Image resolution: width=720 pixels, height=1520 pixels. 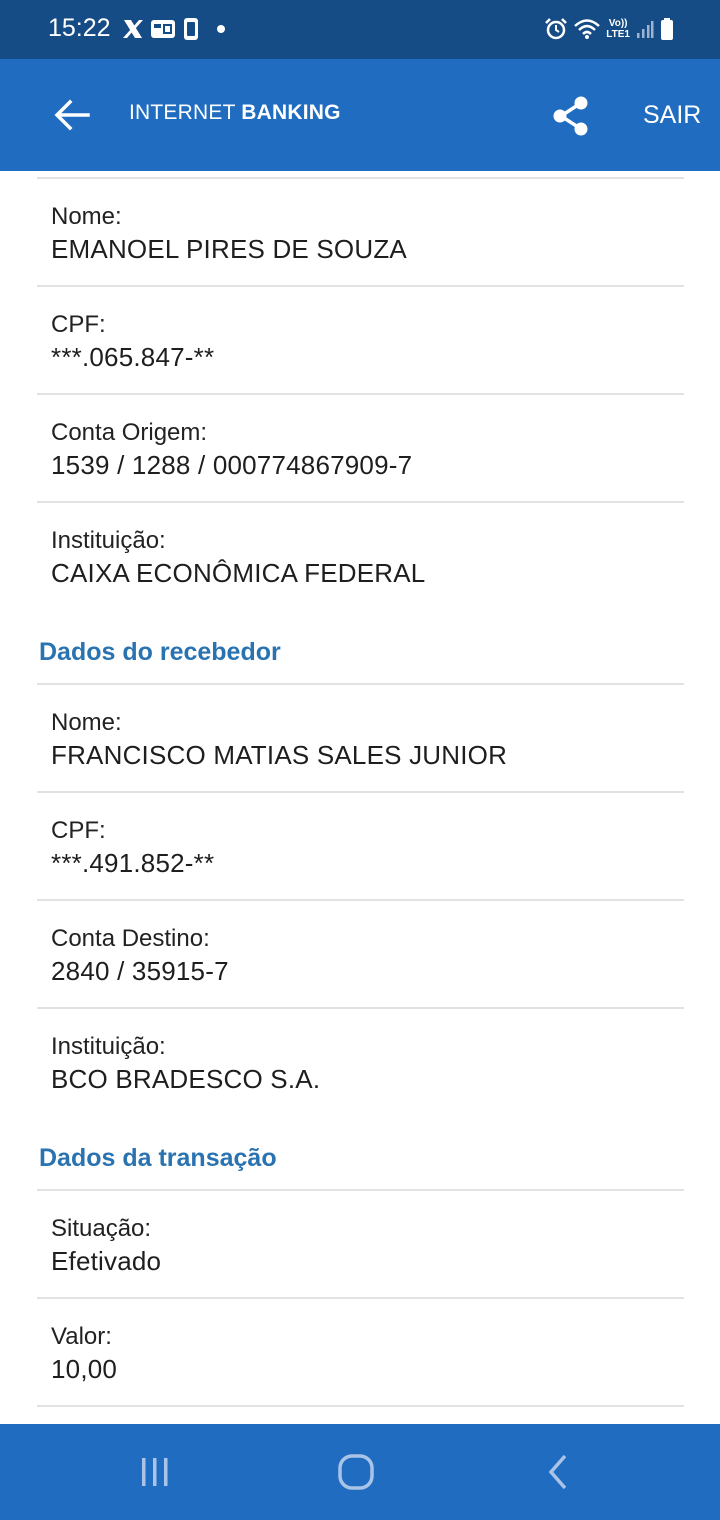 What do you see at coordinates (645, 29) in the screenshot?
I see `signal-icon` at bounding box center [645, 29].